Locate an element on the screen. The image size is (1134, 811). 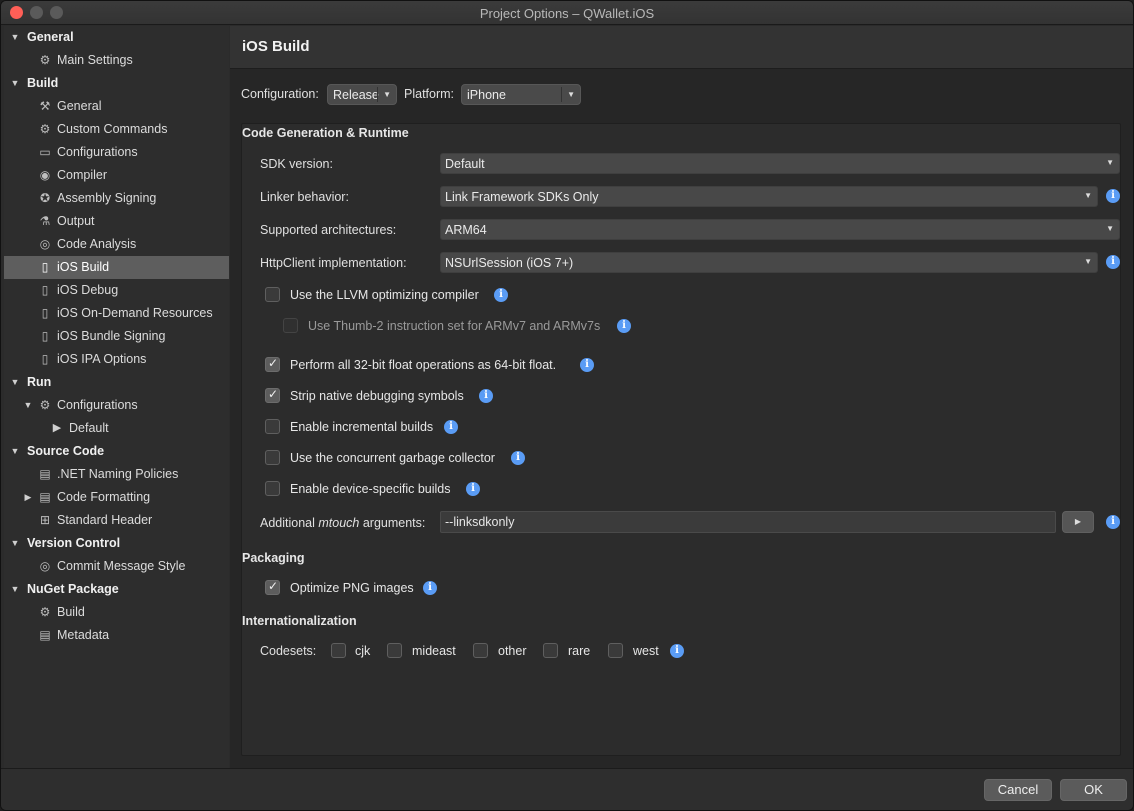
sidebar-item-ios-build: ▯ iOS Build is located at coordinates (116, 267).